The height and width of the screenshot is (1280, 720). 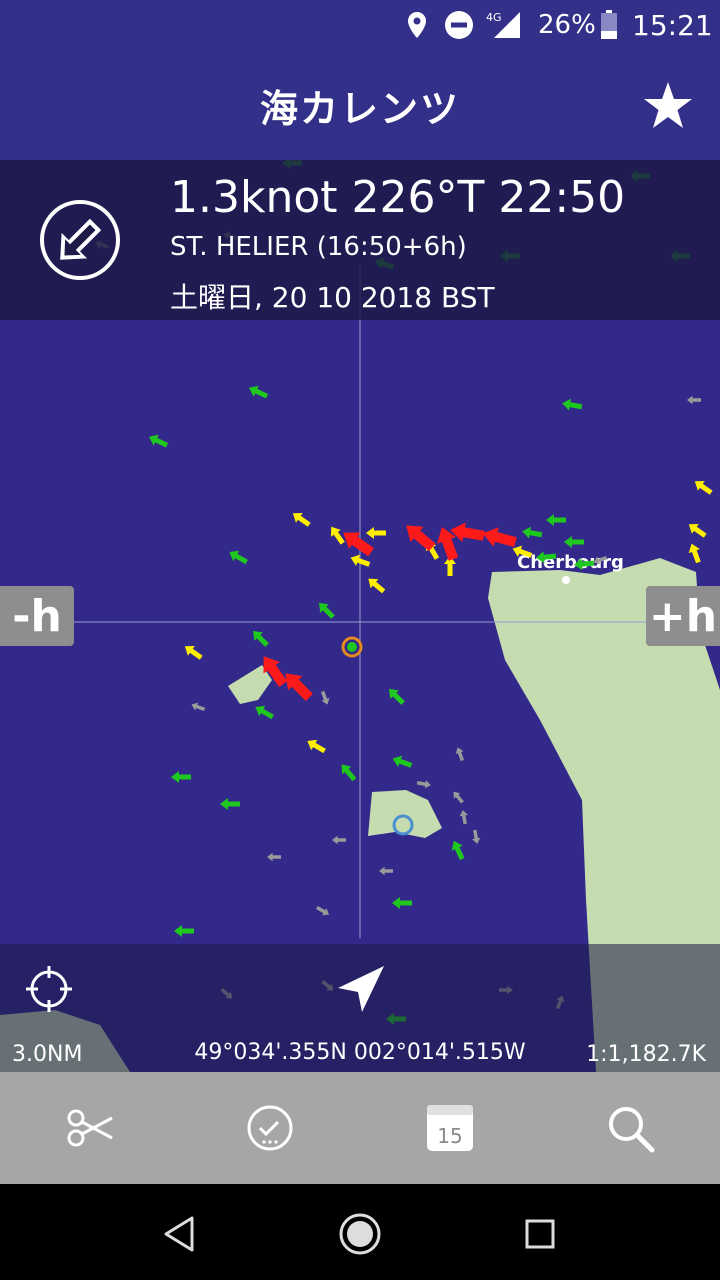 I want to click on bottom-toolbar: 15, so click(x=360, y=1128).